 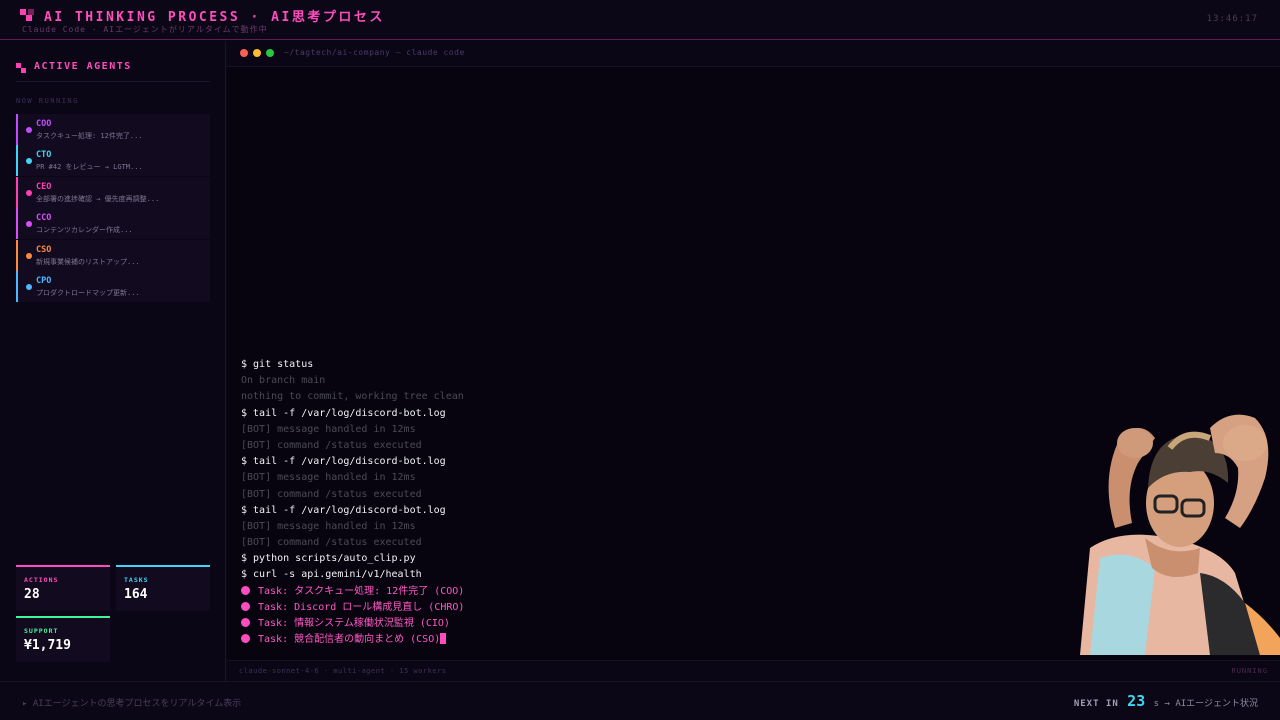 I want to click on stat-support: SUPPORT ¥1,719, so click(x=63, y=639).